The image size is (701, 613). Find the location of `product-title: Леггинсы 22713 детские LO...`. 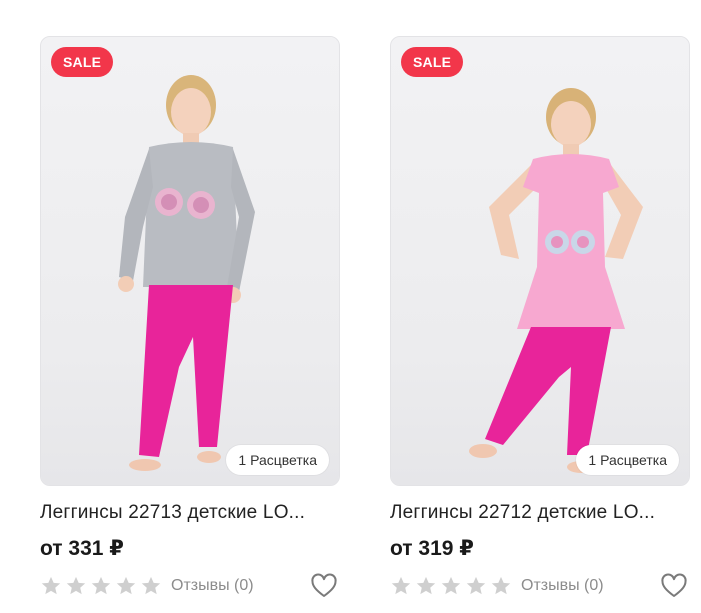

product-title: Леггинсы 22713 детские LO... is located at coordinates (190, 513).